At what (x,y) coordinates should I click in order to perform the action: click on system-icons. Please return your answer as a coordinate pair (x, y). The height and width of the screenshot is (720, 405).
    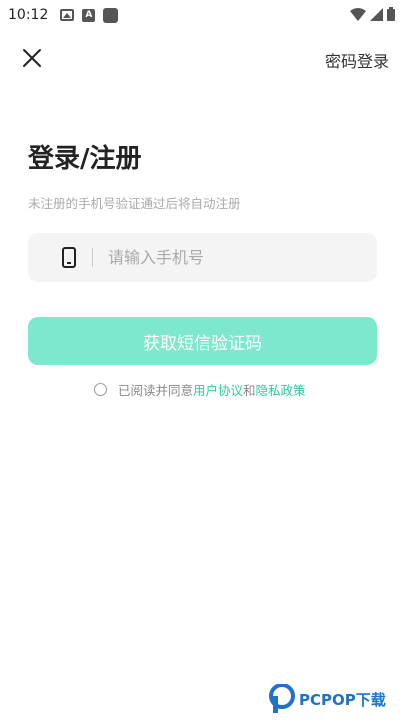
    Looking at the image, I should click on (372, 14).